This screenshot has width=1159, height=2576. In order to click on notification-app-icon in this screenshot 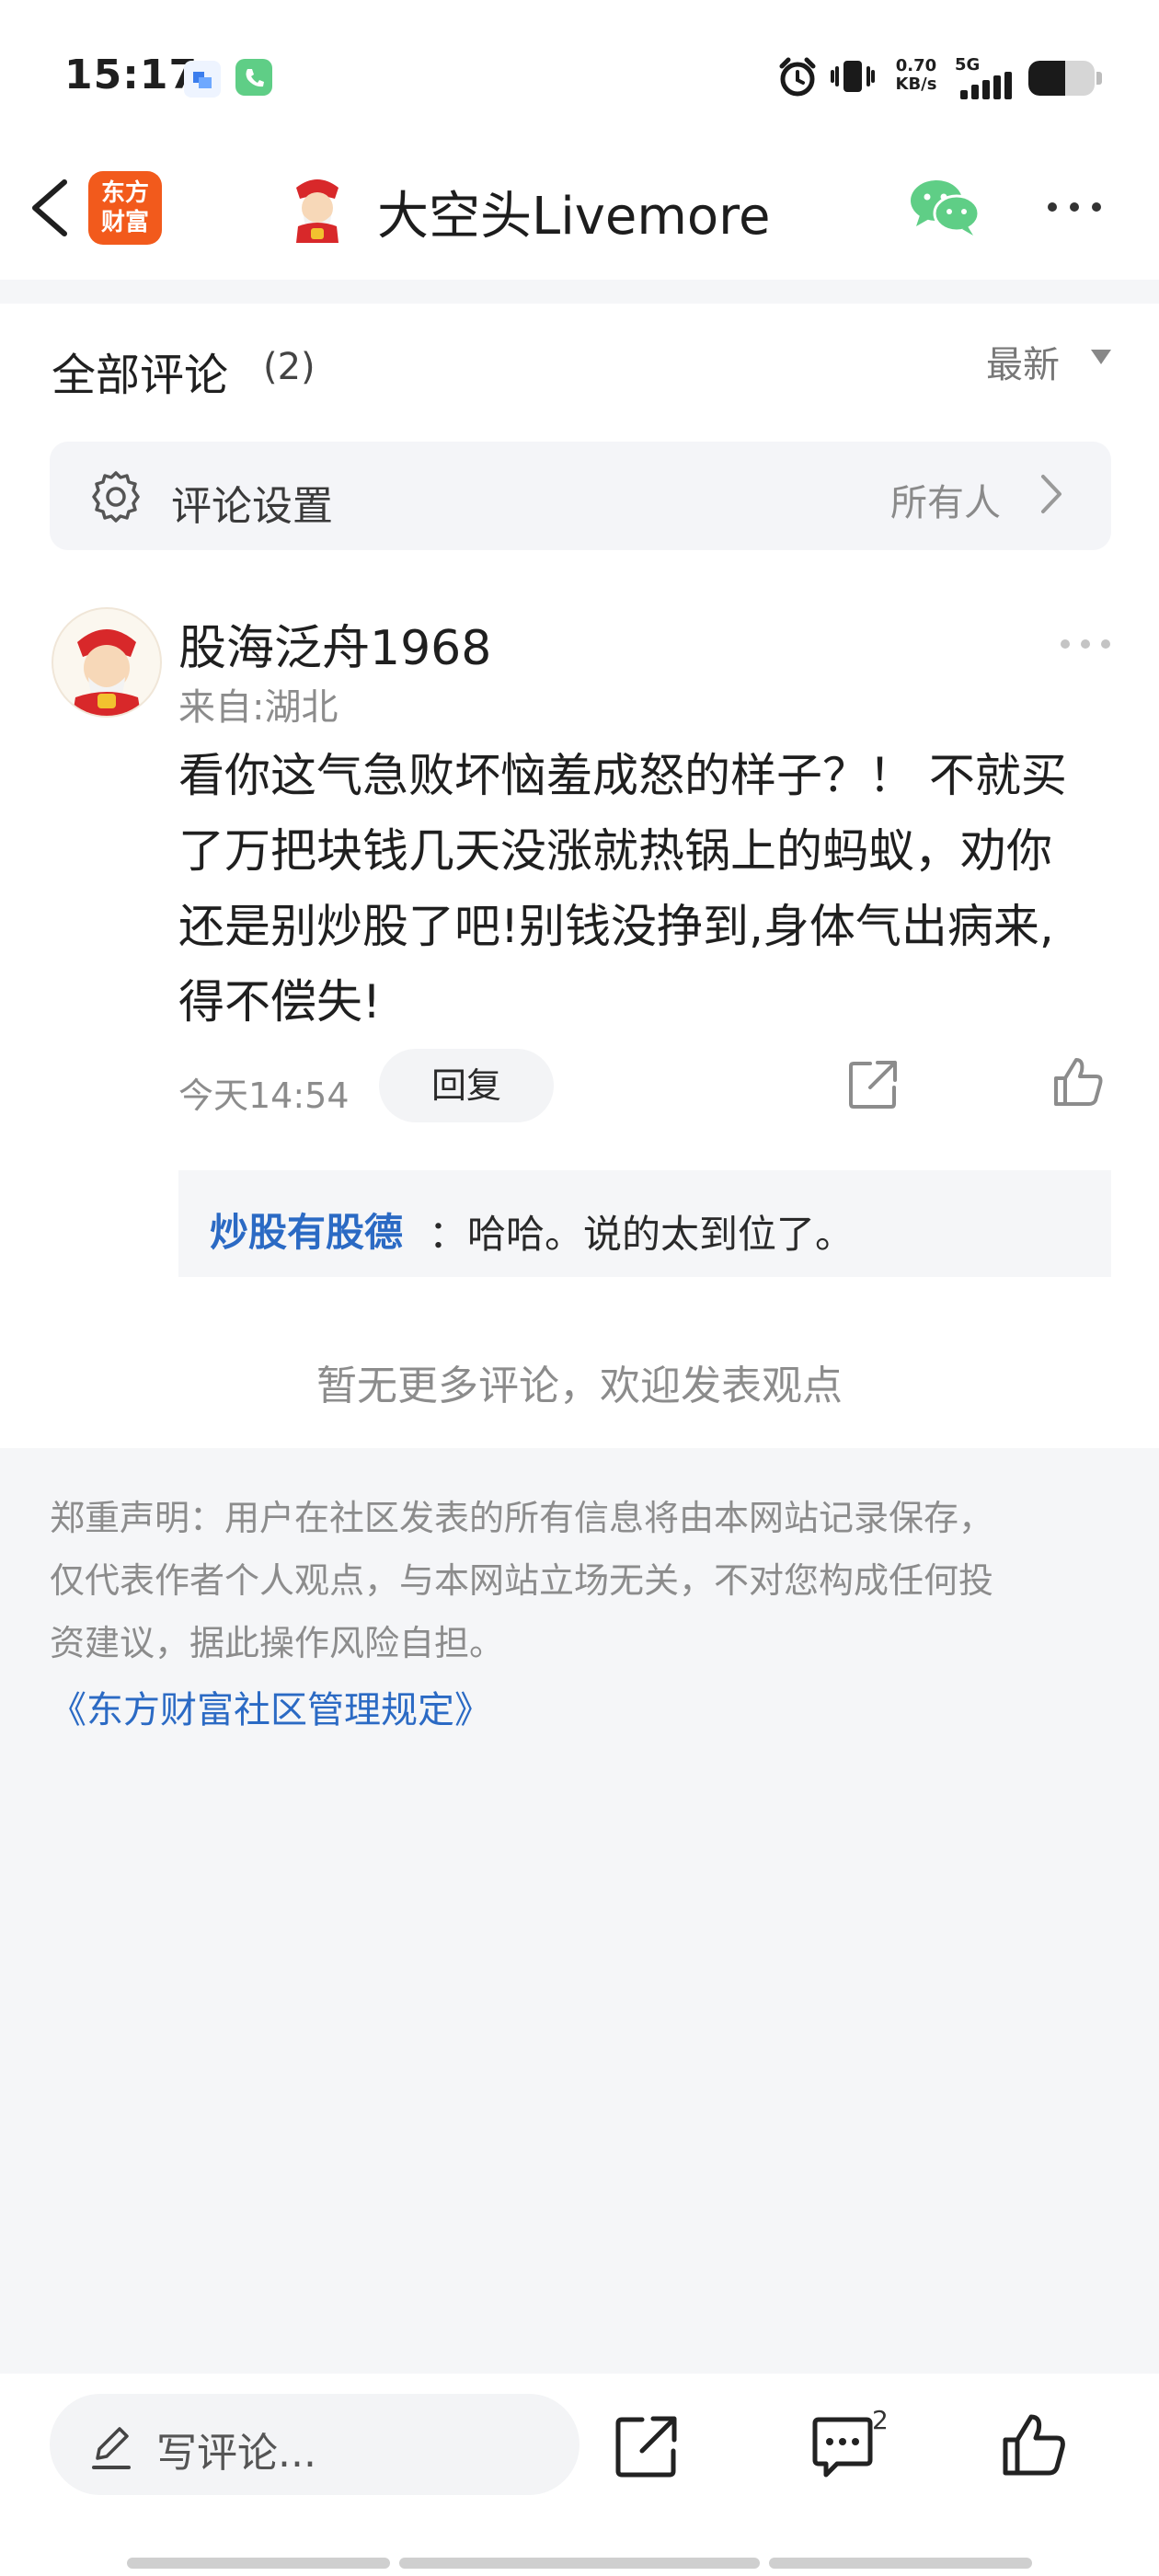, I will do `click(202, 79)`.